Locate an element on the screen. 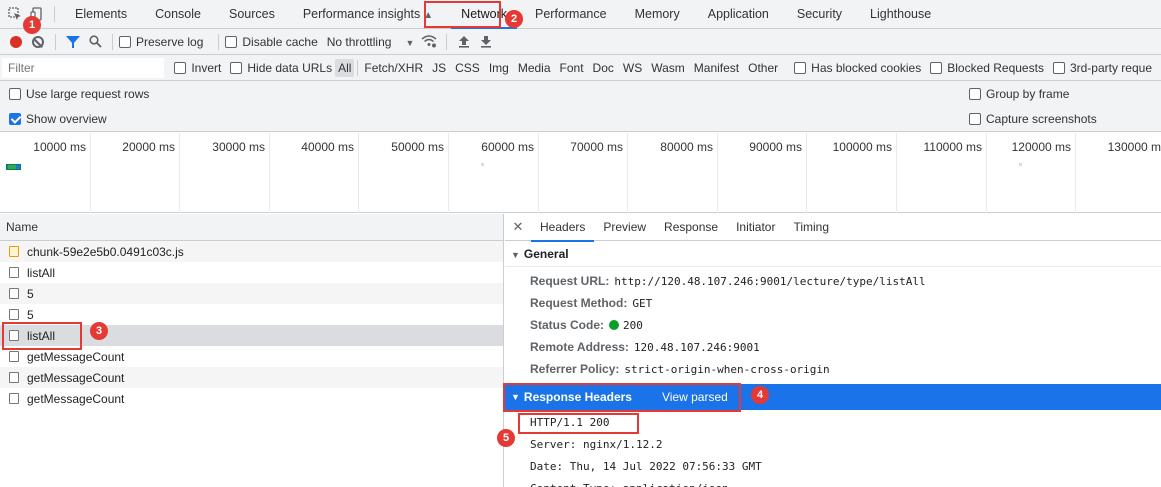  tab-memory: Memory is located at coordinates (657, 14).